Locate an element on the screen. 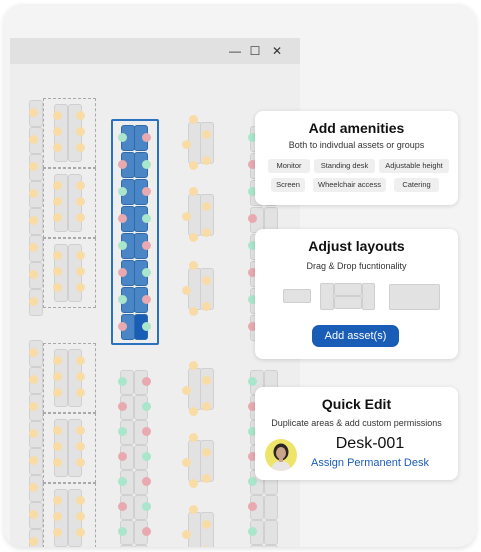 The width and height of the screenshot is (481, 552). window-titlebar: — ☐ ✕ is located at coordinates (155, 51).